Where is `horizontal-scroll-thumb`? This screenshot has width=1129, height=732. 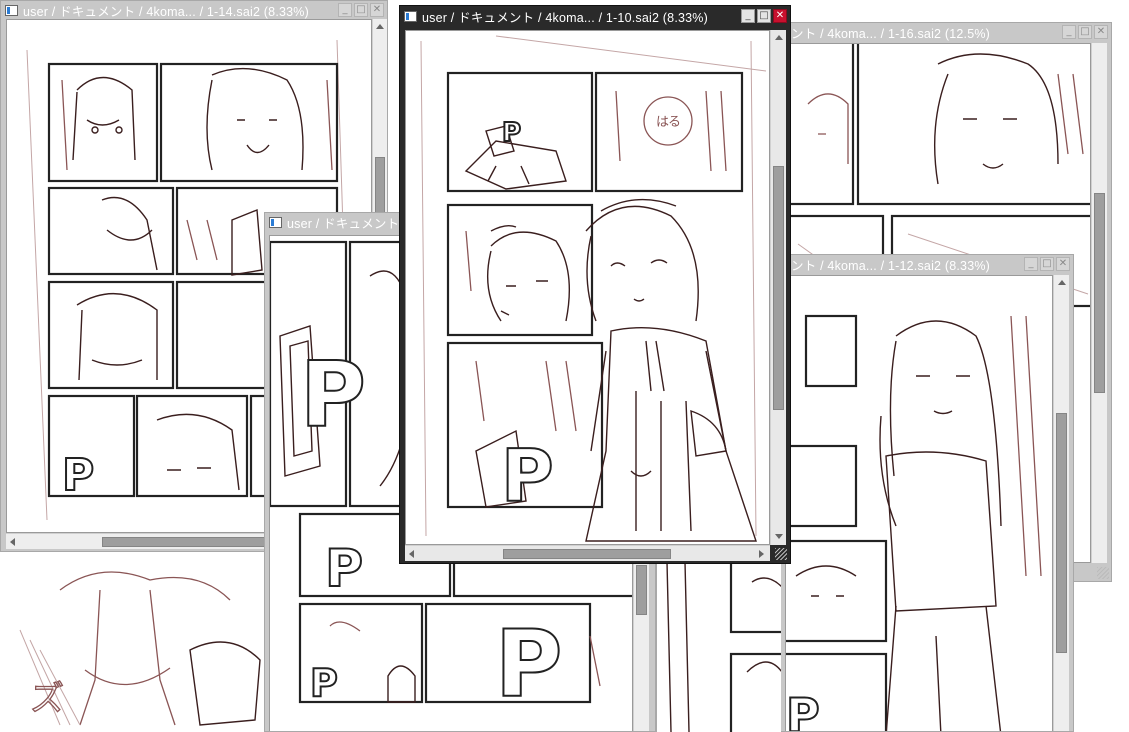
horizontal-scroll-thumb is located at coordinates (587, 554).